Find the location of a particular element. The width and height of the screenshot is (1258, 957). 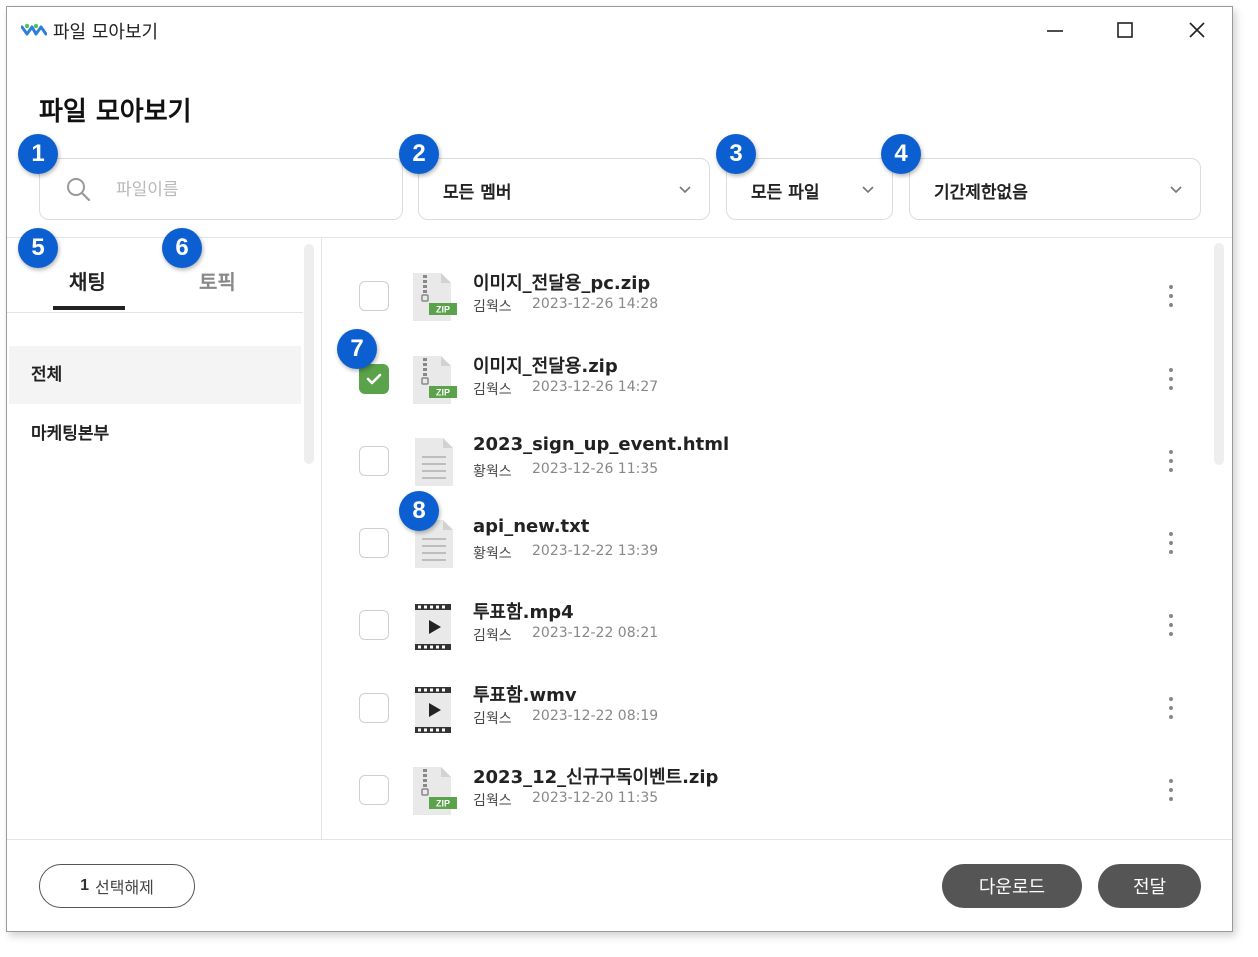

file-date: 2023-12-26 14:28 is located at coordinates (595, 304).